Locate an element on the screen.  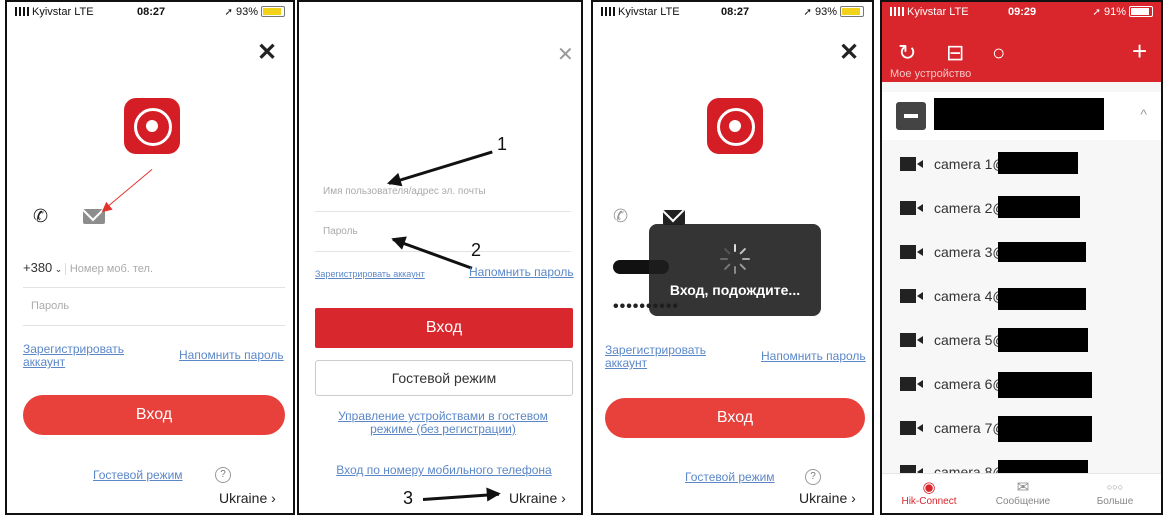
message-icon: ✉ is located at coordinates (1023, 487).